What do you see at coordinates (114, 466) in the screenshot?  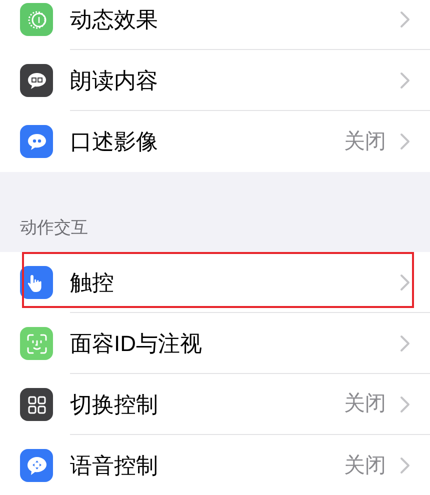 I see `row-label: 语音控制` at bounding box center [114, 466].